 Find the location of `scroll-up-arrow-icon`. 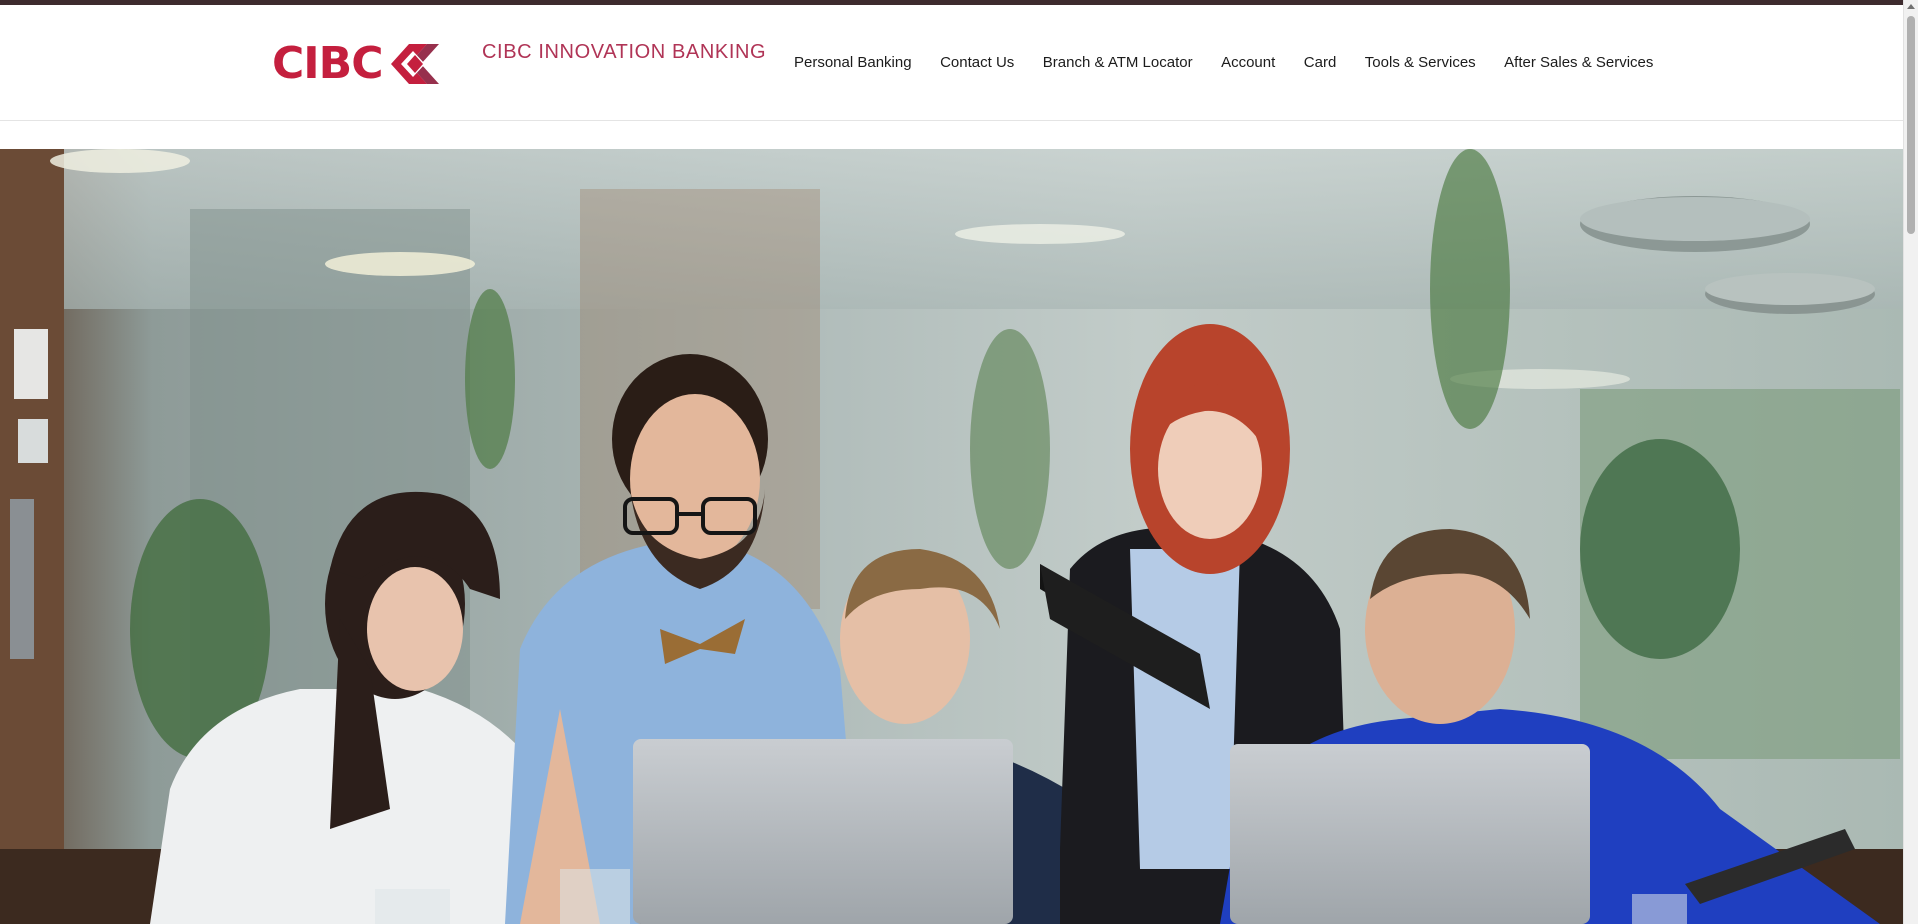

scroll-up-arrow-icon is located at coordinates (1911, 6).